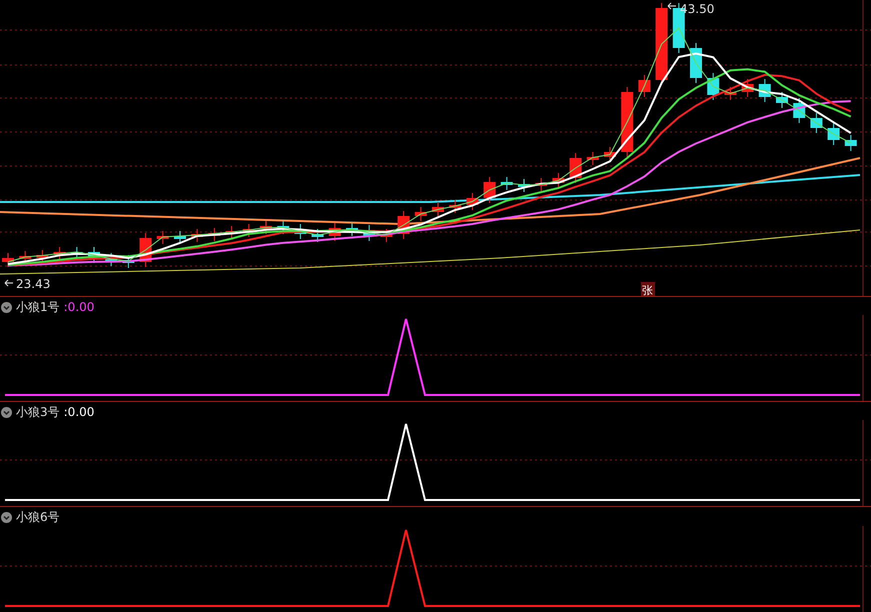 The height and width of the screenshot is (612, 871). What do you see at coordinates (33, 284) in the screenshot?
I see `low-price-label: 23.43` at bounding box center [33, 284].